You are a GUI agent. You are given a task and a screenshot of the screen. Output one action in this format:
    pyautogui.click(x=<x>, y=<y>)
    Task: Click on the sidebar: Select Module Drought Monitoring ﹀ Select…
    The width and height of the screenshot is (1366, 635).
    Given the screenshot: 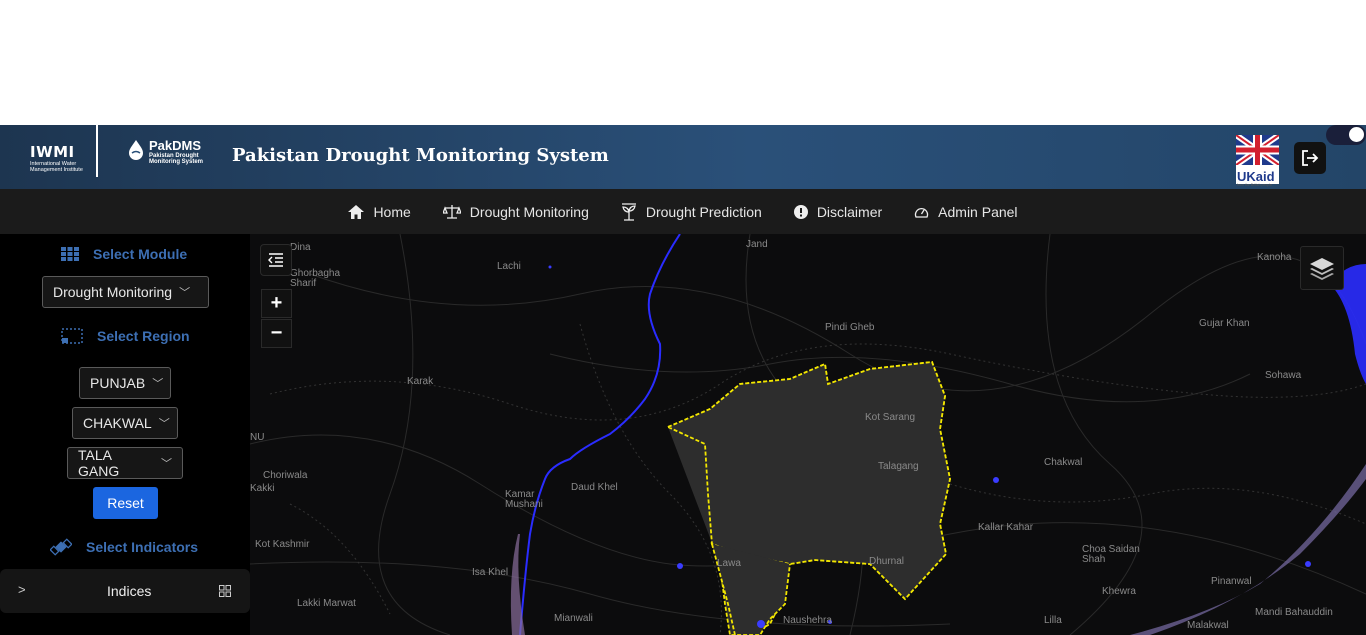 What is the action you would take?
    pyautogui.click(x=125, y=434)
    